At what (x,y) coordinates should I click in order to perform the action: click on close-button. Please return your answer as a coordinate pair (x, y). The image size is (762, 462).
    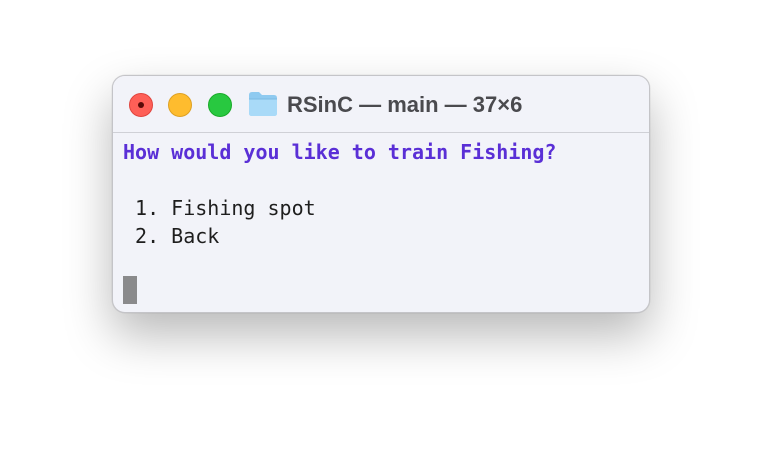
    Looking at the image, I should click on (141, 105).